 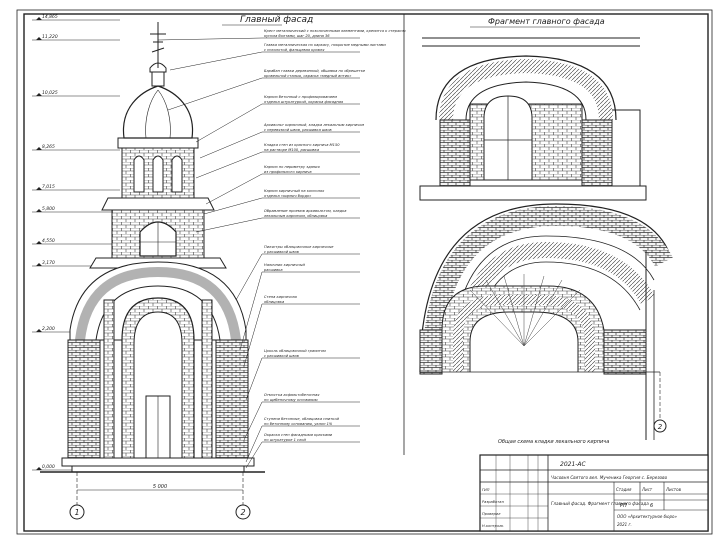 What do you see at coordinates (273, 270) in the screenshot?
I see `callout-note-line2: расшивка` at bounding box center [273, 270].